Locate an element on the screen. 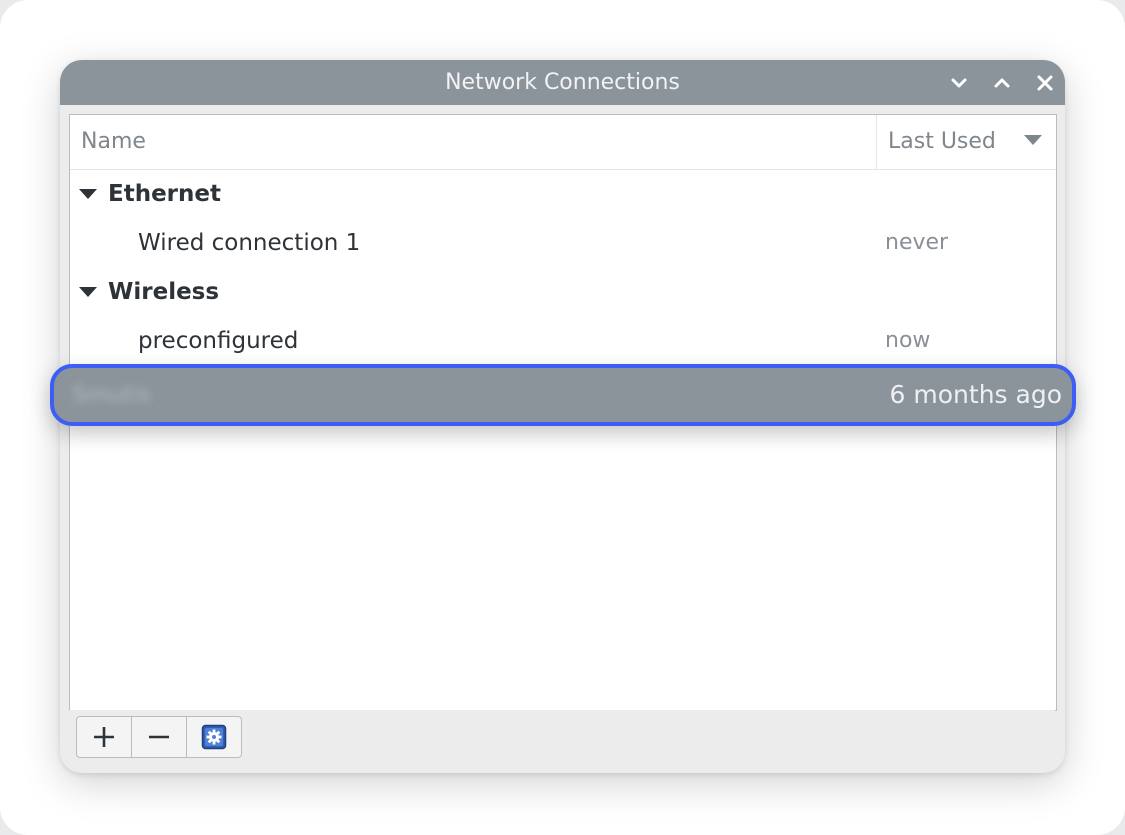 The width and height of the screenshot is (1125, 835). plus-icon is located at coordinates (104, 737).